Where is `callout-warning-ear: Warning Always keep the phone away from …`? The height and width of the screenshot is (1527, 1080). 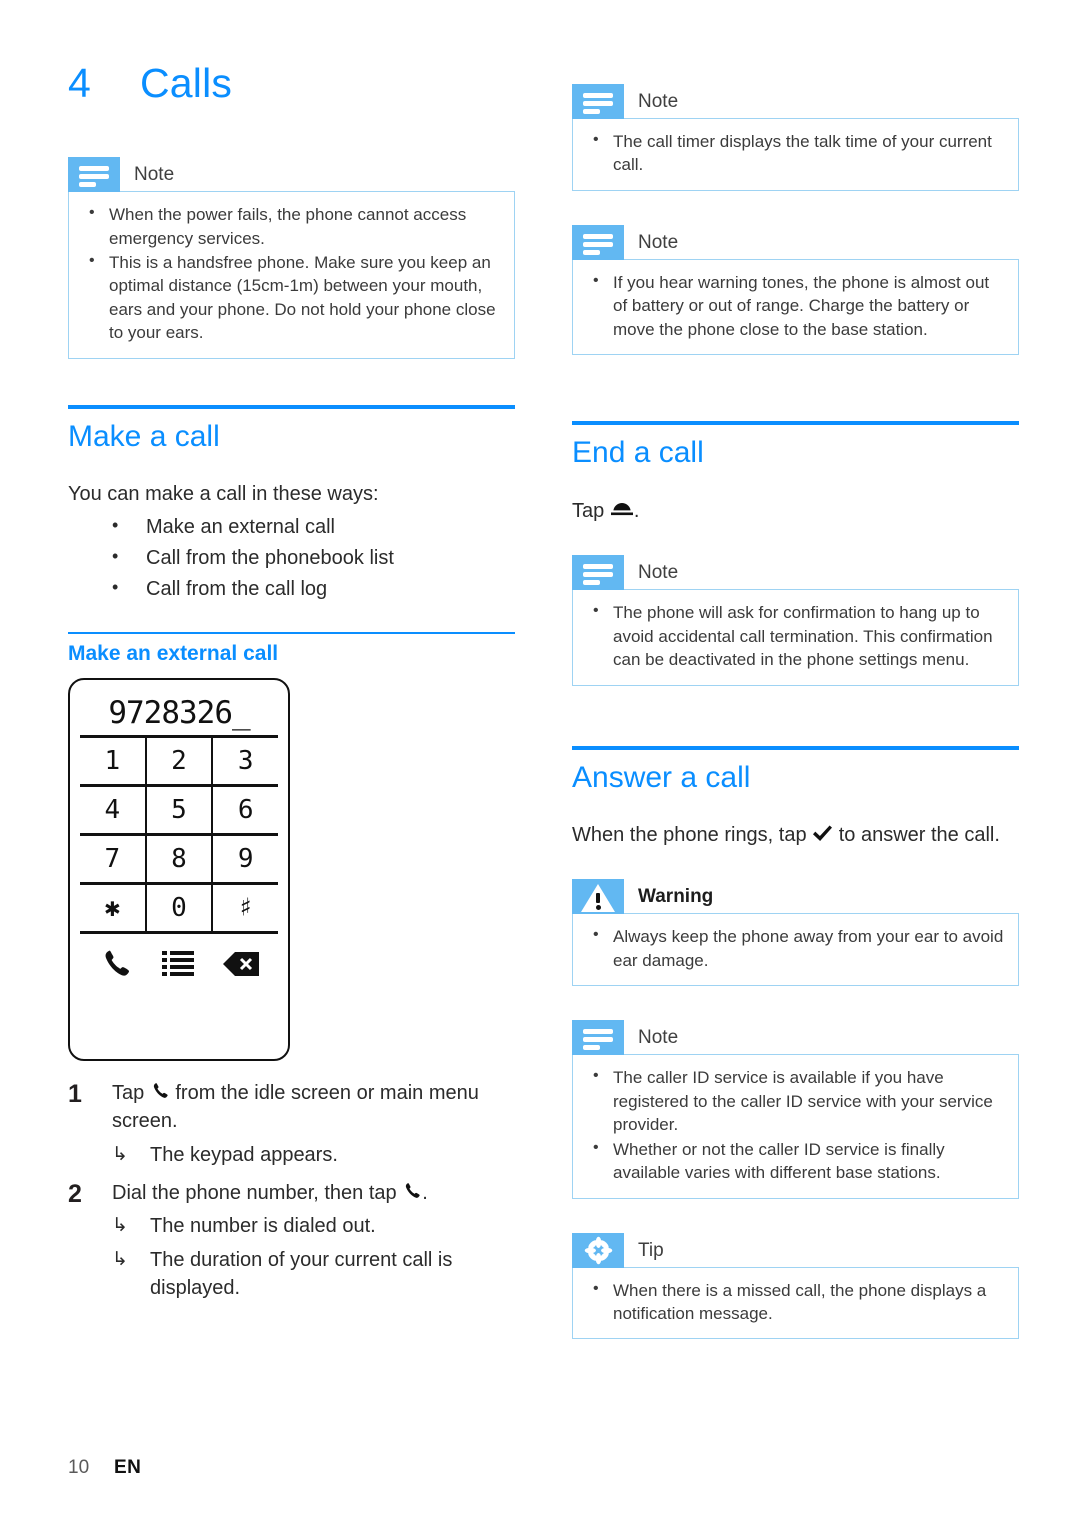
callout-warning-ear: Warning Always keep the phone away from … is located at coordinates (795, 933).